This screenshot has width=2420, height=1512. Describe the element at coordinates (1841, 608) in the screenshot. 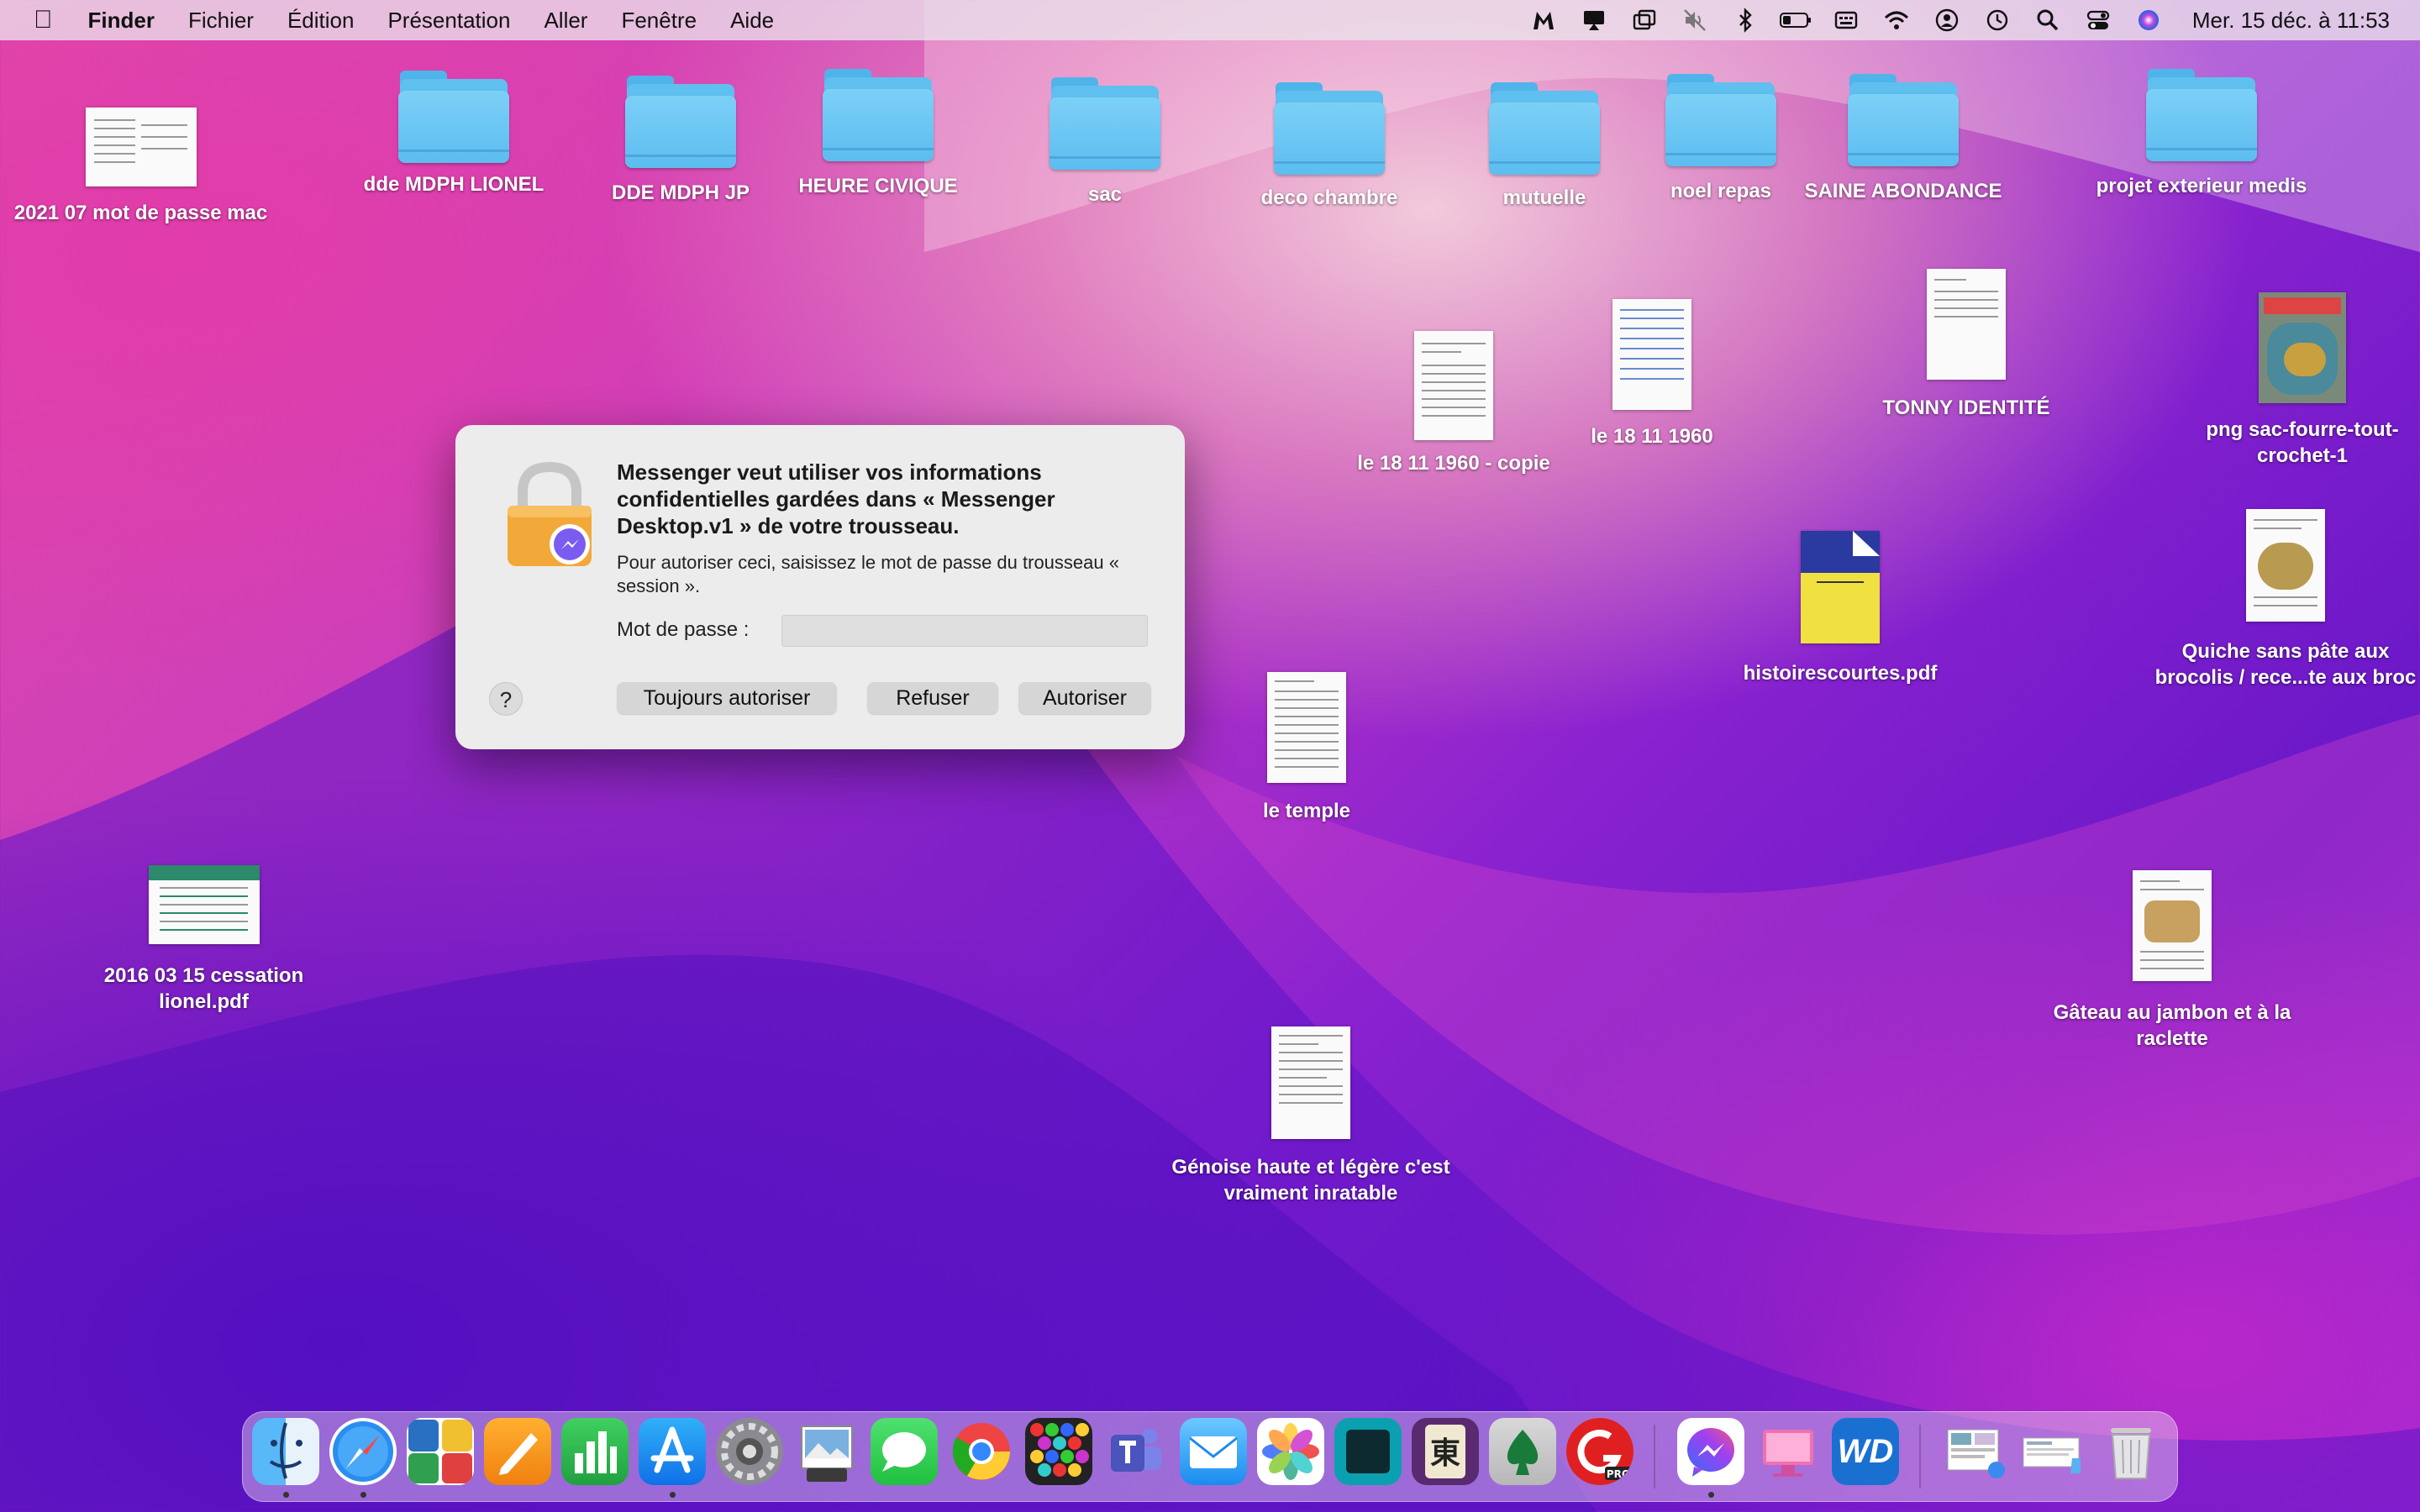

I see `desktop-file: histoirescourtes.pdf` at that location.